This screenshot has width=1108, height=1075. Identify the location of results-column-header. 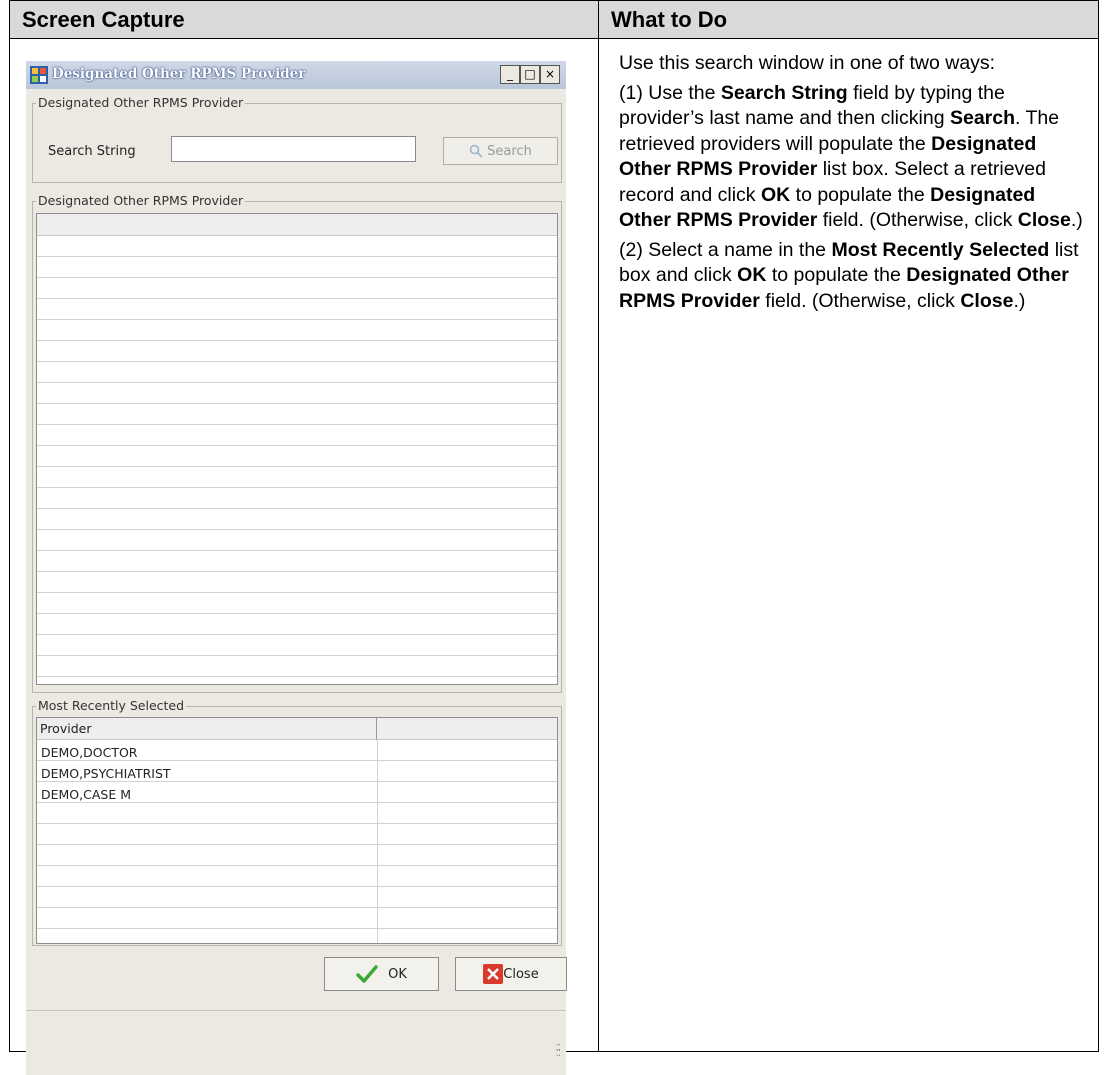
(297, 225).